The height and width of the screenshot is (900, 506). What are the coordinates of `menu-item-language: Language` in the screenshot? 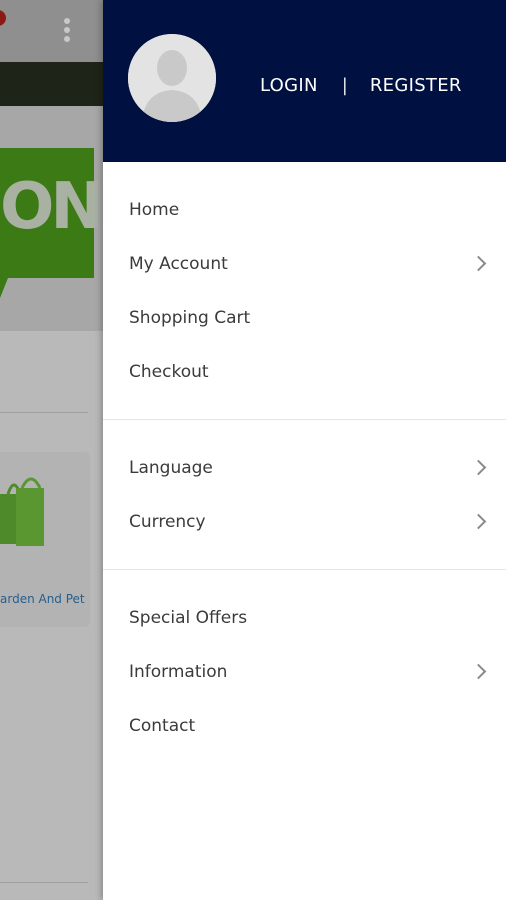 It's located at (304, 468).